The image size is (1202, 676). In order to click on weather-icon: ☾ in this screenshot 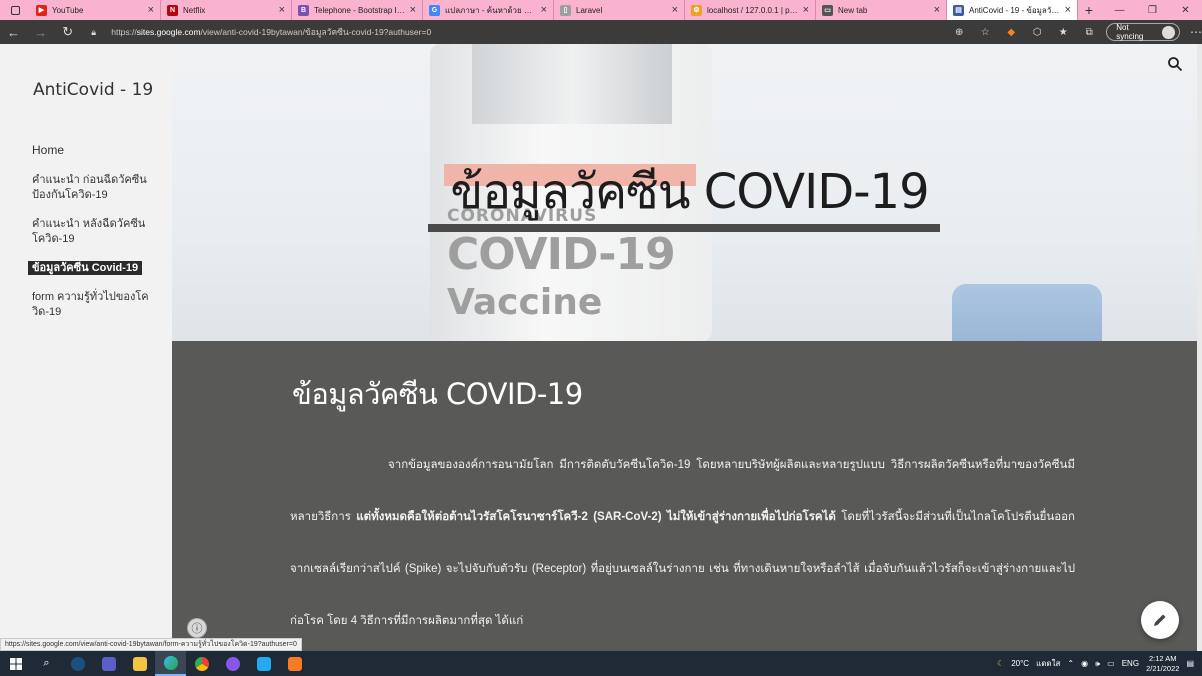, I will do `click(1000, 663)`.